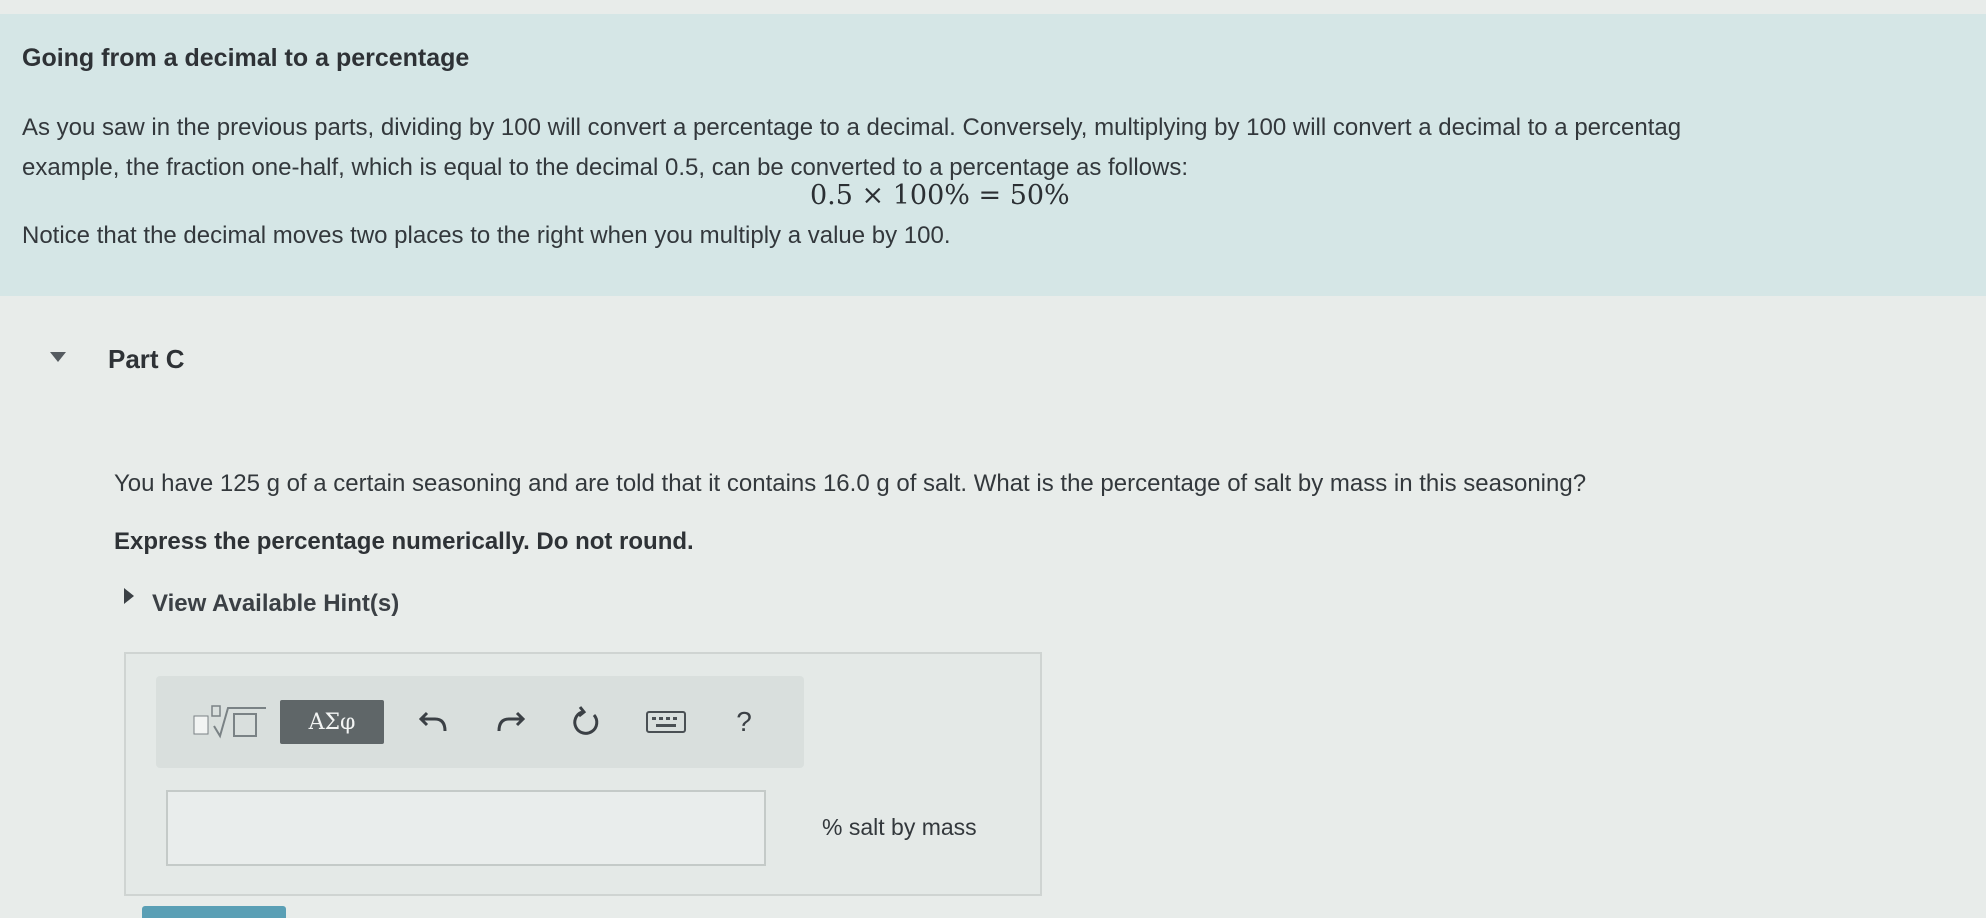 This screenshot has height=918, width=1986. Describe the element at coordinates (332, 722) in the screenshot. I see `greek-symbols-button: ΑΣφ` at that location.